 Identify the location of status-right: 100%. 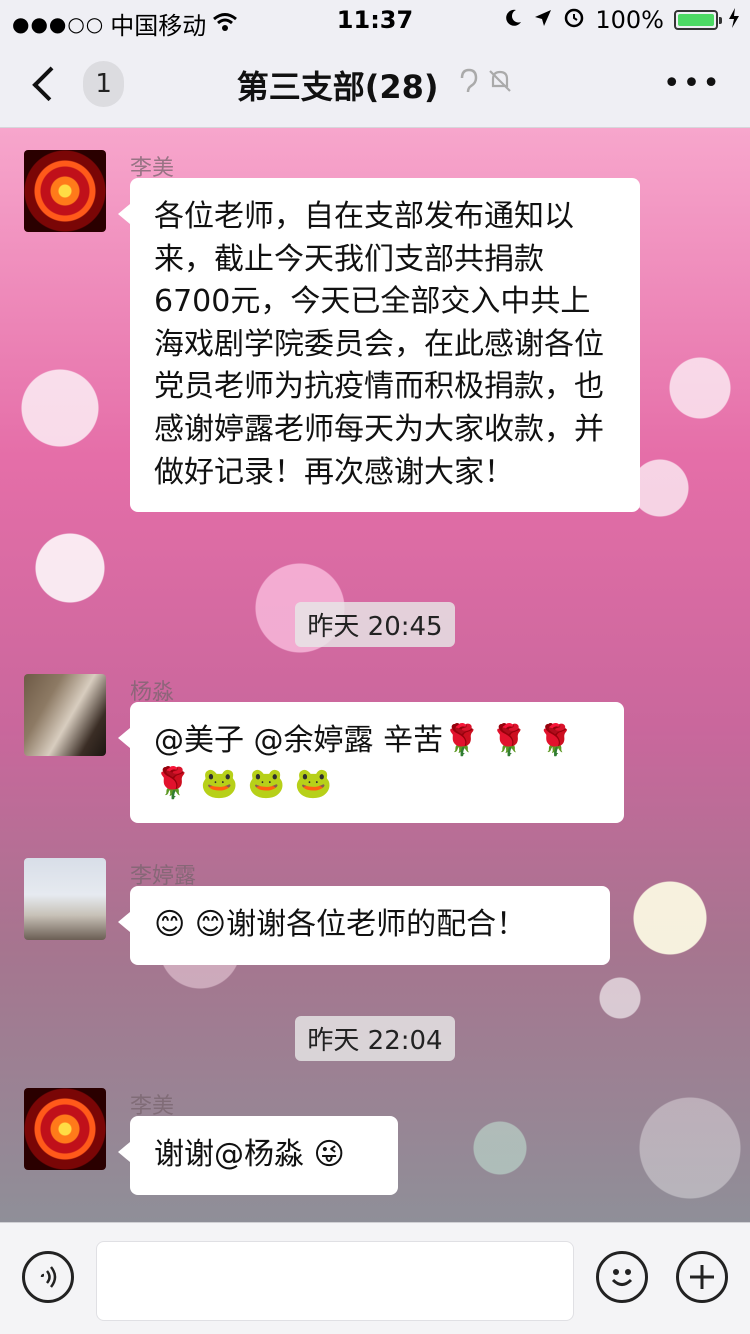
(621, 20).